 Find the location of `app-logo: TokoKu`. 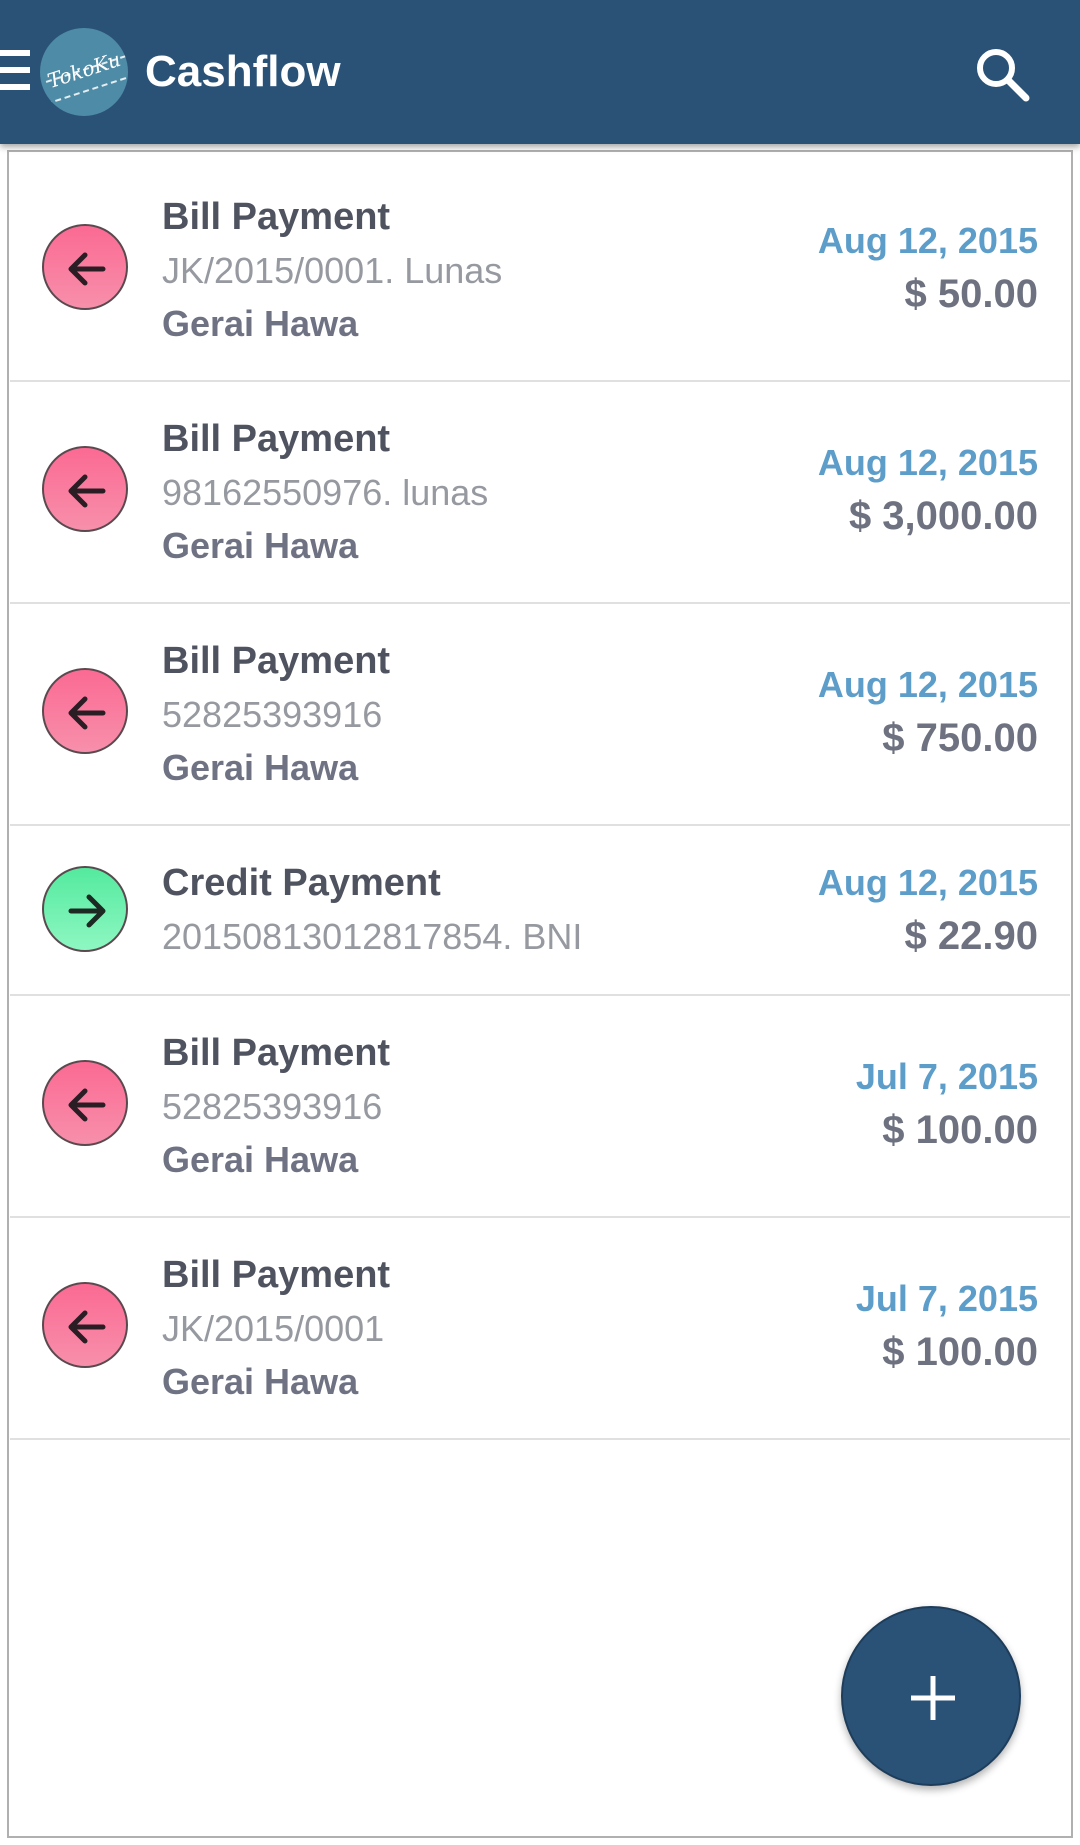

app-logo: TokoKu is located at coordinates (84, 72).